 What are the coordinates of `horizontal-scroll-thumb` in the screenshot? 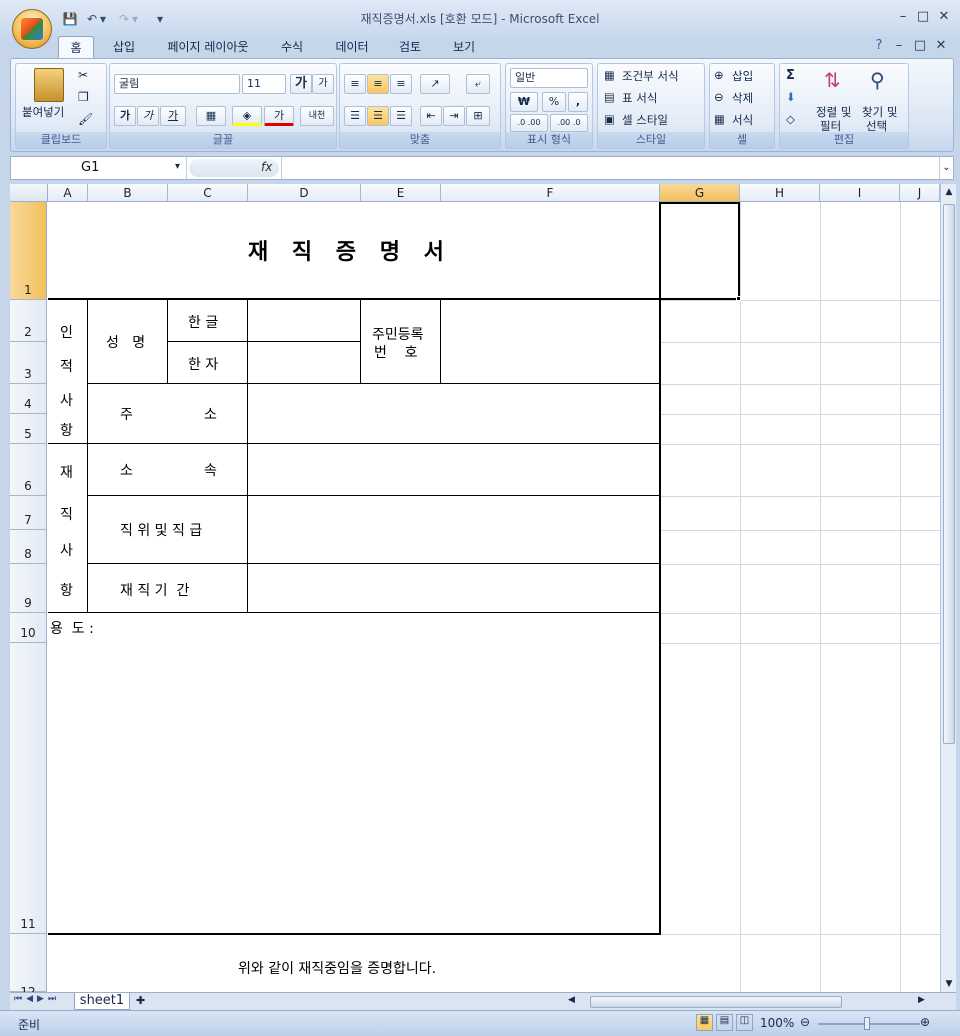 It's located at (716, 1002).